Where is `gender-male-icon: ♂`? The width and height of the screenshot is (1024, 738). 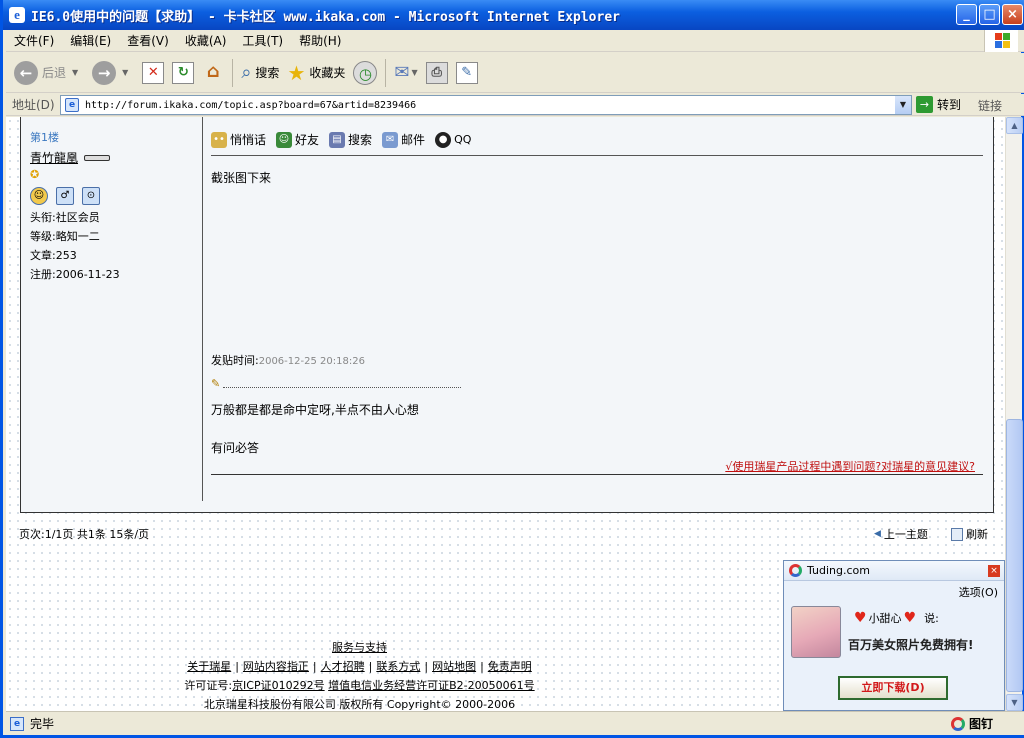
gender-male-icon: ♂ is located at coordinates (65, 196).